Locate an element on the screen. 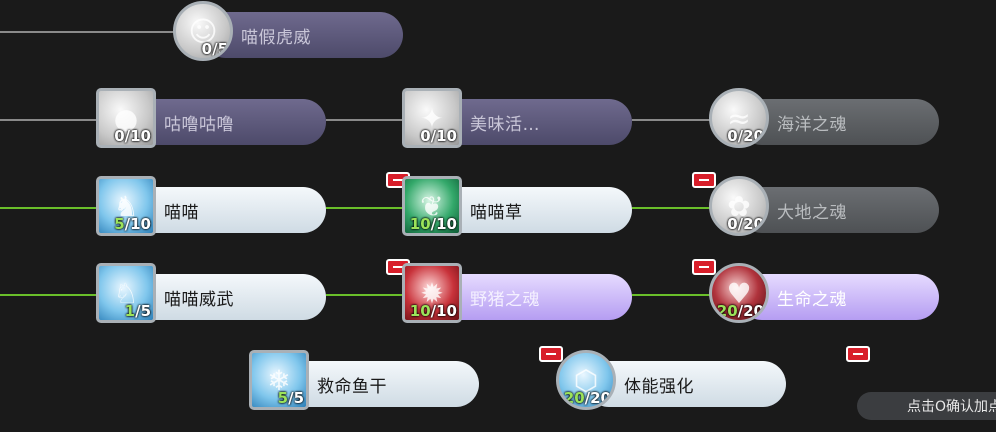 The width and height of the screenshot is (996, 432). catnip-leaf-icon: ❦ 10/10 is located at coordinates (432, 206).